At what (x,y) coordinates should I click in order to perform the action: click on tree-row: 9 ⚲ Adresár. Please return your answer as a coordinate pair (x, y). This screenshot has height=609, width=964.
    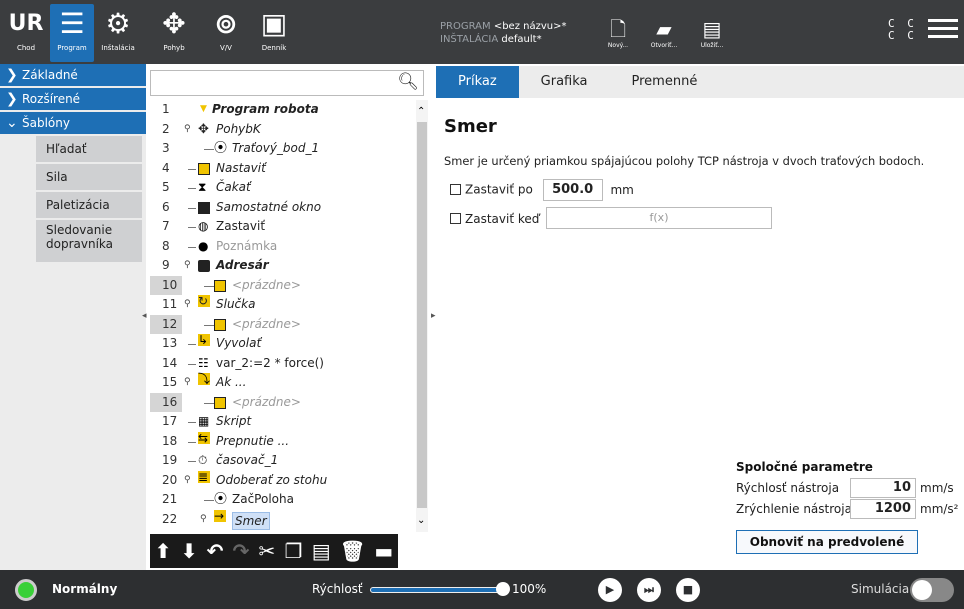
    Looking at the image, I should click on (282, 266).